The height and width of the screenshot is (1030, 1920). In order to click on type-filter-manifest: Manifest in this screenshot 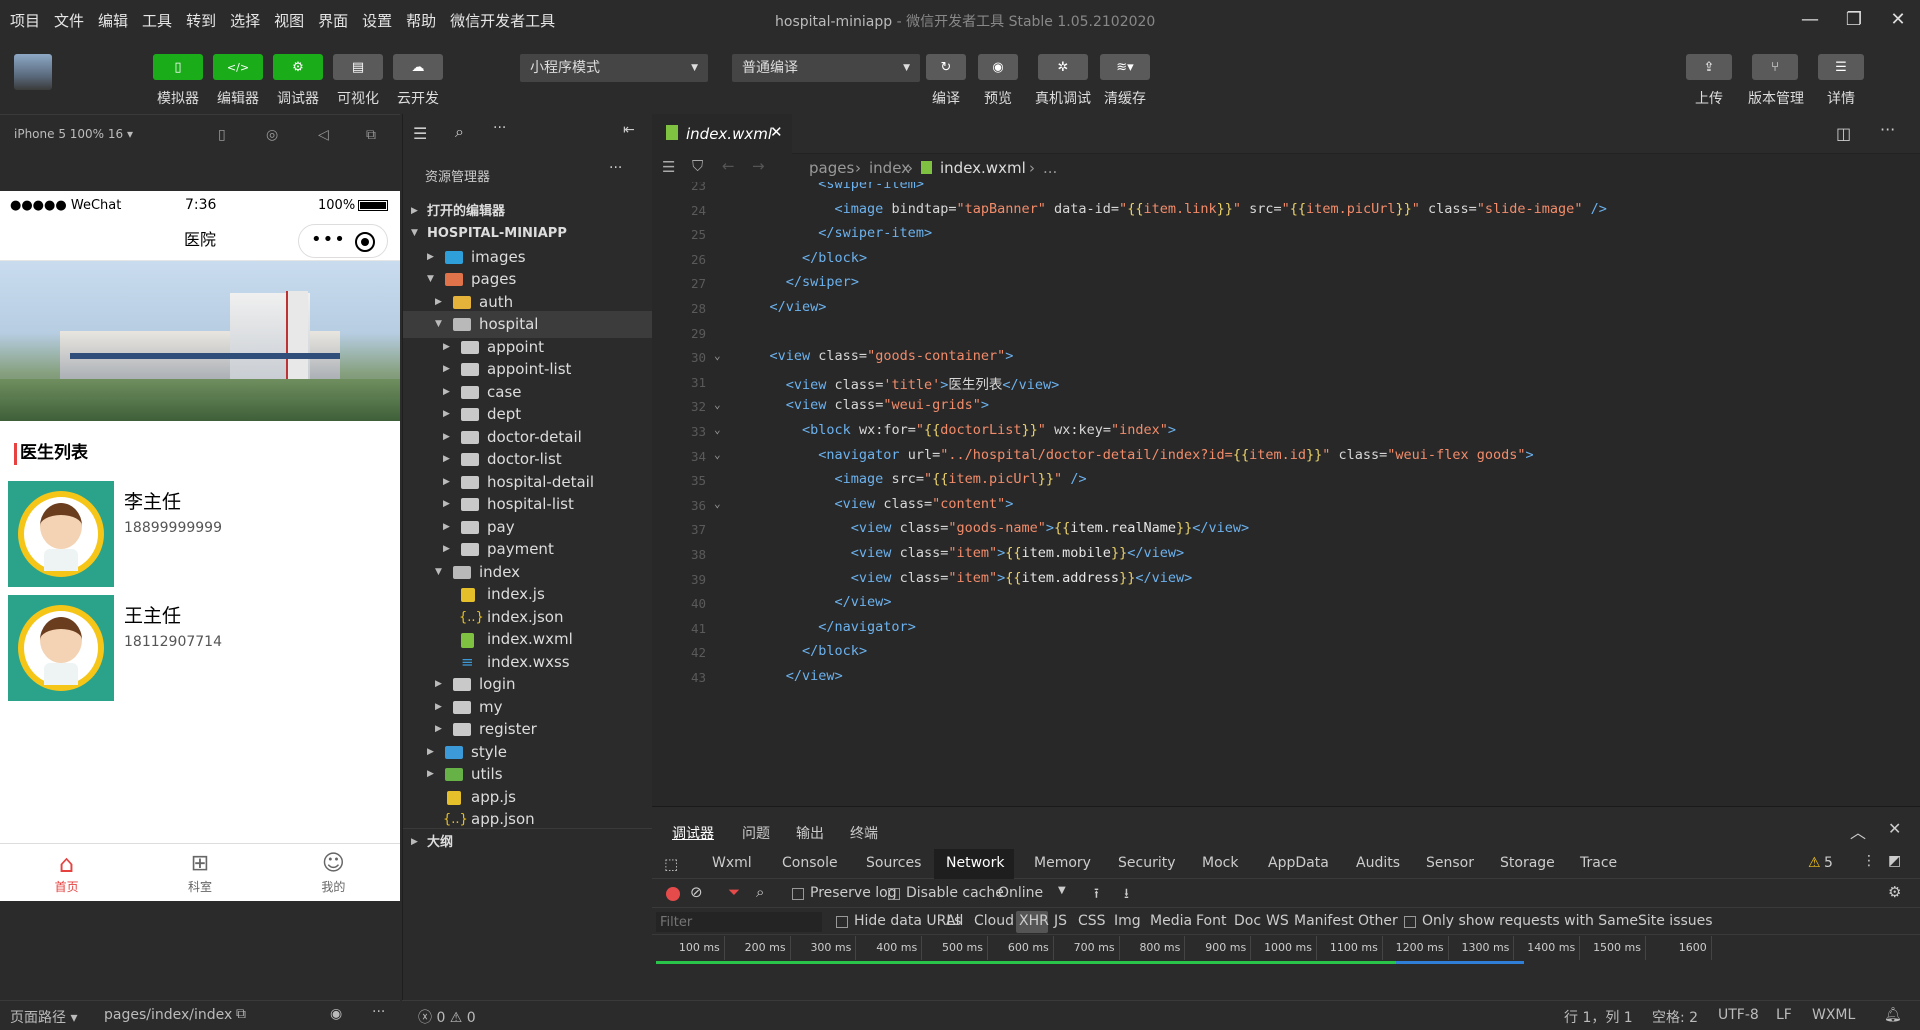, I will do `click(1324, 921)`.